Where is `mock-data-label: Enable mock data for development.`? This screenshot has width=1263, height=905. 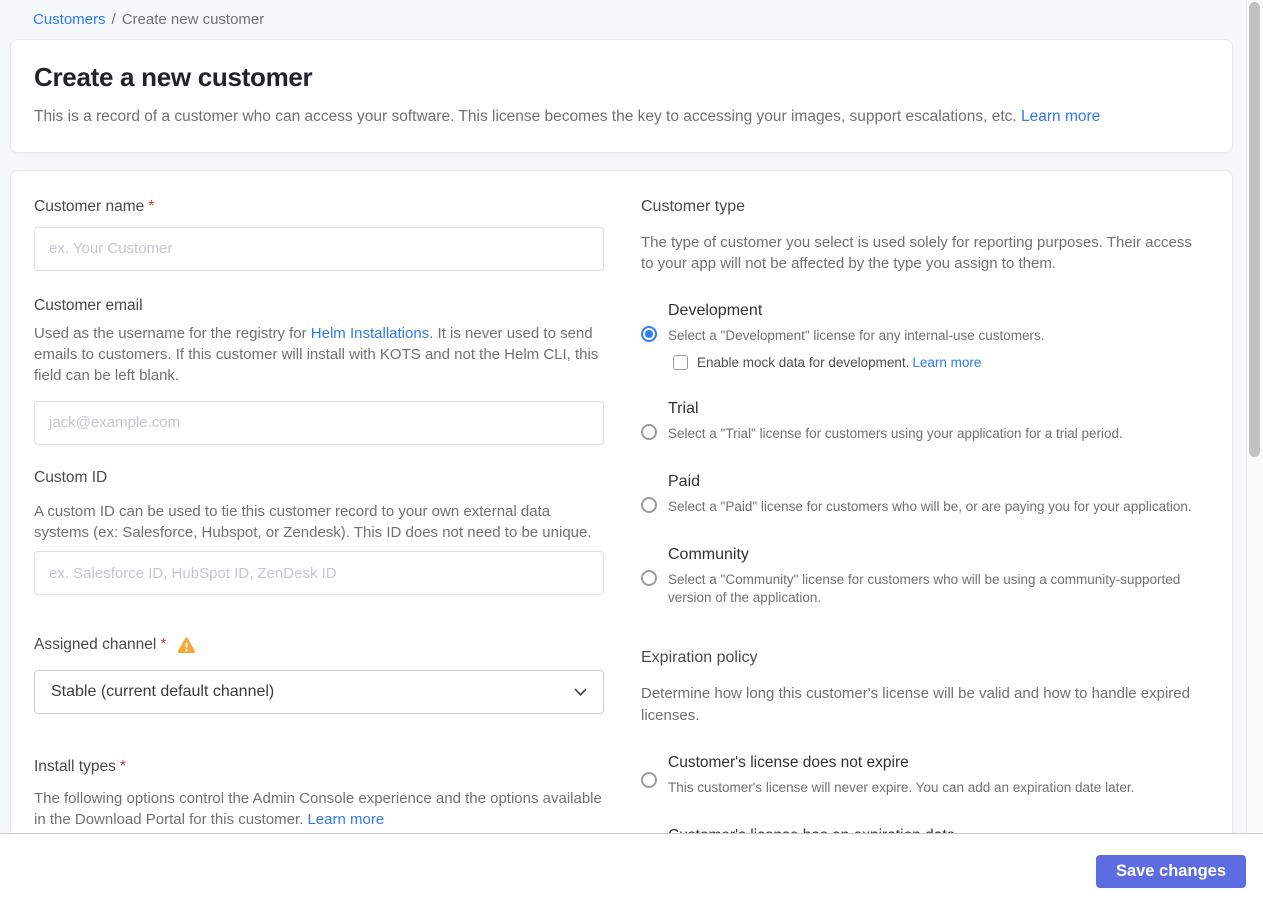 mock-data-label: Enable mock data for development. is located at coordinates (803, 362).